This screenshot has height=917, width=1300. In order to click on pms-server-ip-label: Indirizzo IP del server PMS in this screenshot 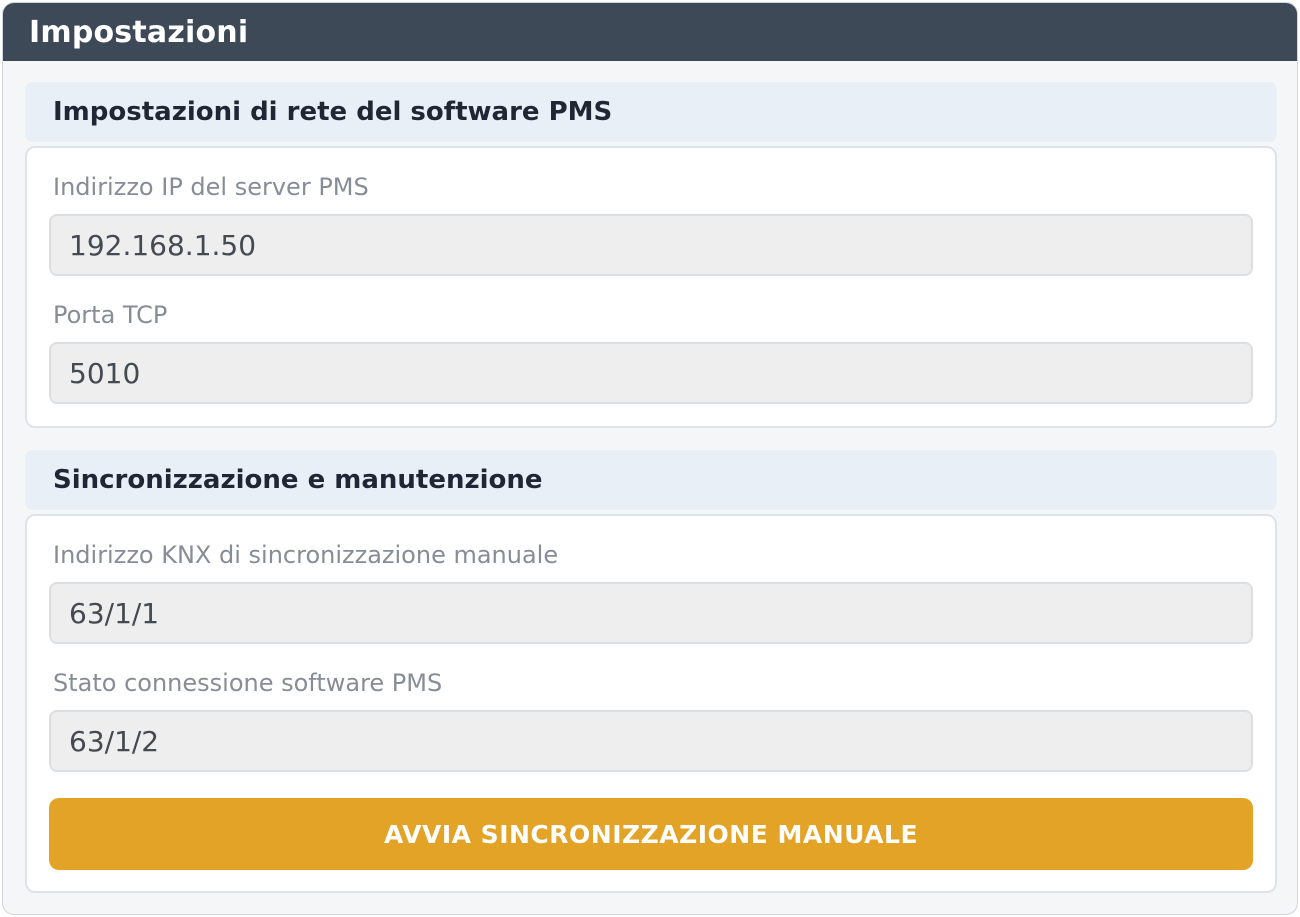, I will do `click(211, 187)`.